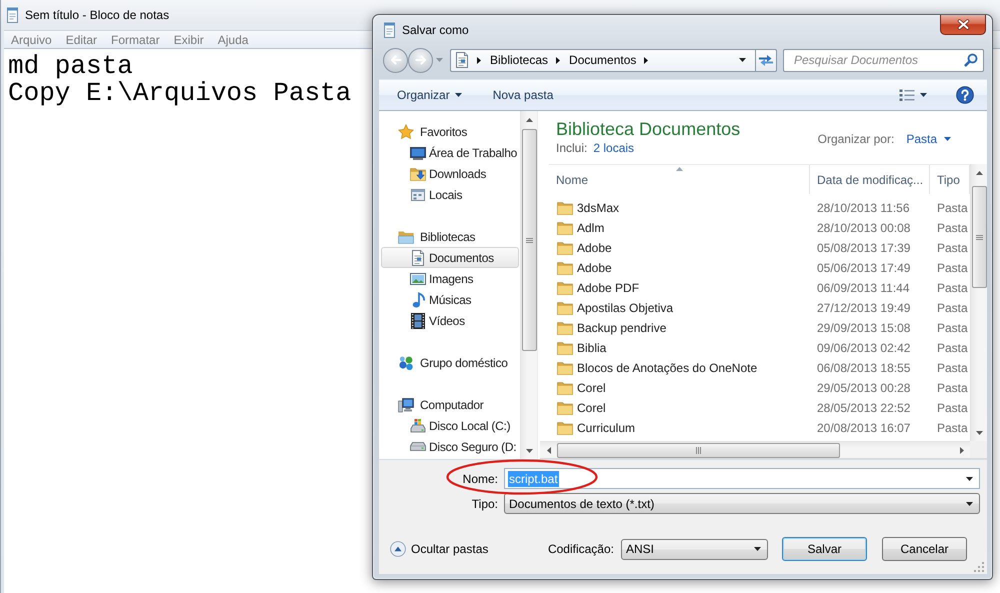  What do you see at coordinates (581, 549) in the screenshot?
I see `field-label: Codificação:` at bounding box center [581, 549].